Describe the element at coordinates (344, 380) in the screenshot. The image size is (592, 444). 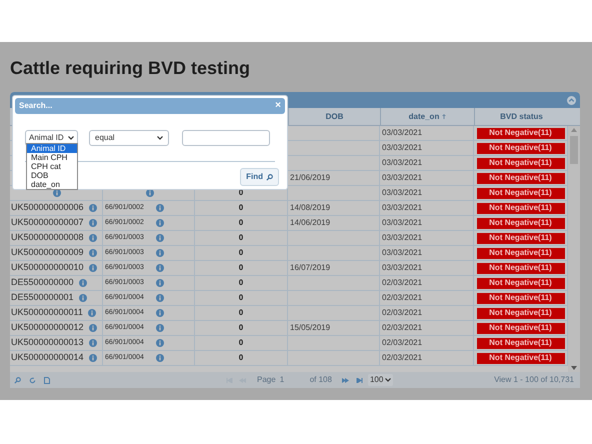
I see `next-page-icon` at that location.